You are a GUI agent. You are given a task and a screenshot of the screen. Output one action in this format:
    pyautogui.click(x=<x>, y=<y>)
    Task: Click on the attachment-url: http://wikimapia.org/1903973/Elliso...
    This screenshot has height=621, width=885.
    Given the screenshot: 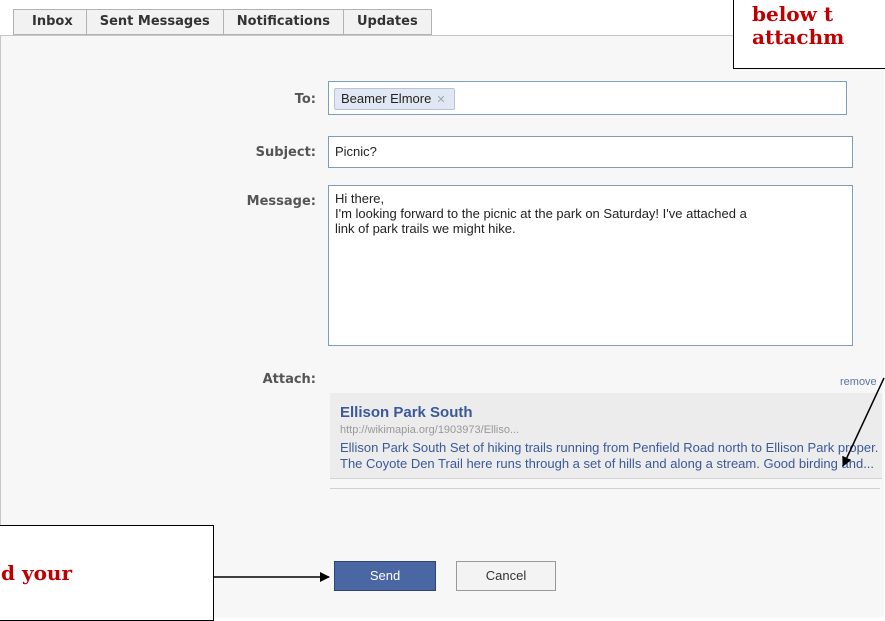 What is the action you would take?
    pyautogui.click(x=430, y=430)
    